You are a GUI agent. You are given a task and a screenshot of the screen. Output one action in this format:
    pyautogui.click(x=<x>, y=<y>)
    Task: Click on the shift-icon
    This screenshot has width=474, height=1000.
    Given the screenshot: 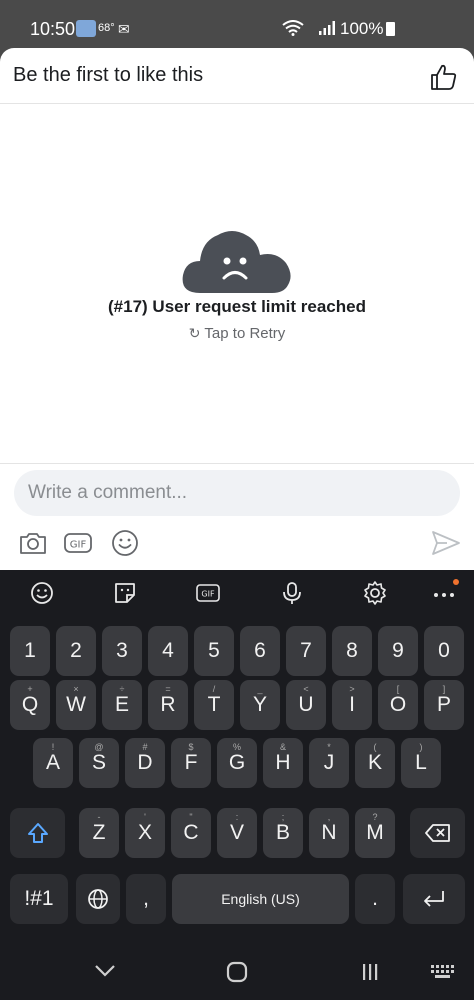 What is the action you would take?
    pyautogui.click(x=37, y=833)
    